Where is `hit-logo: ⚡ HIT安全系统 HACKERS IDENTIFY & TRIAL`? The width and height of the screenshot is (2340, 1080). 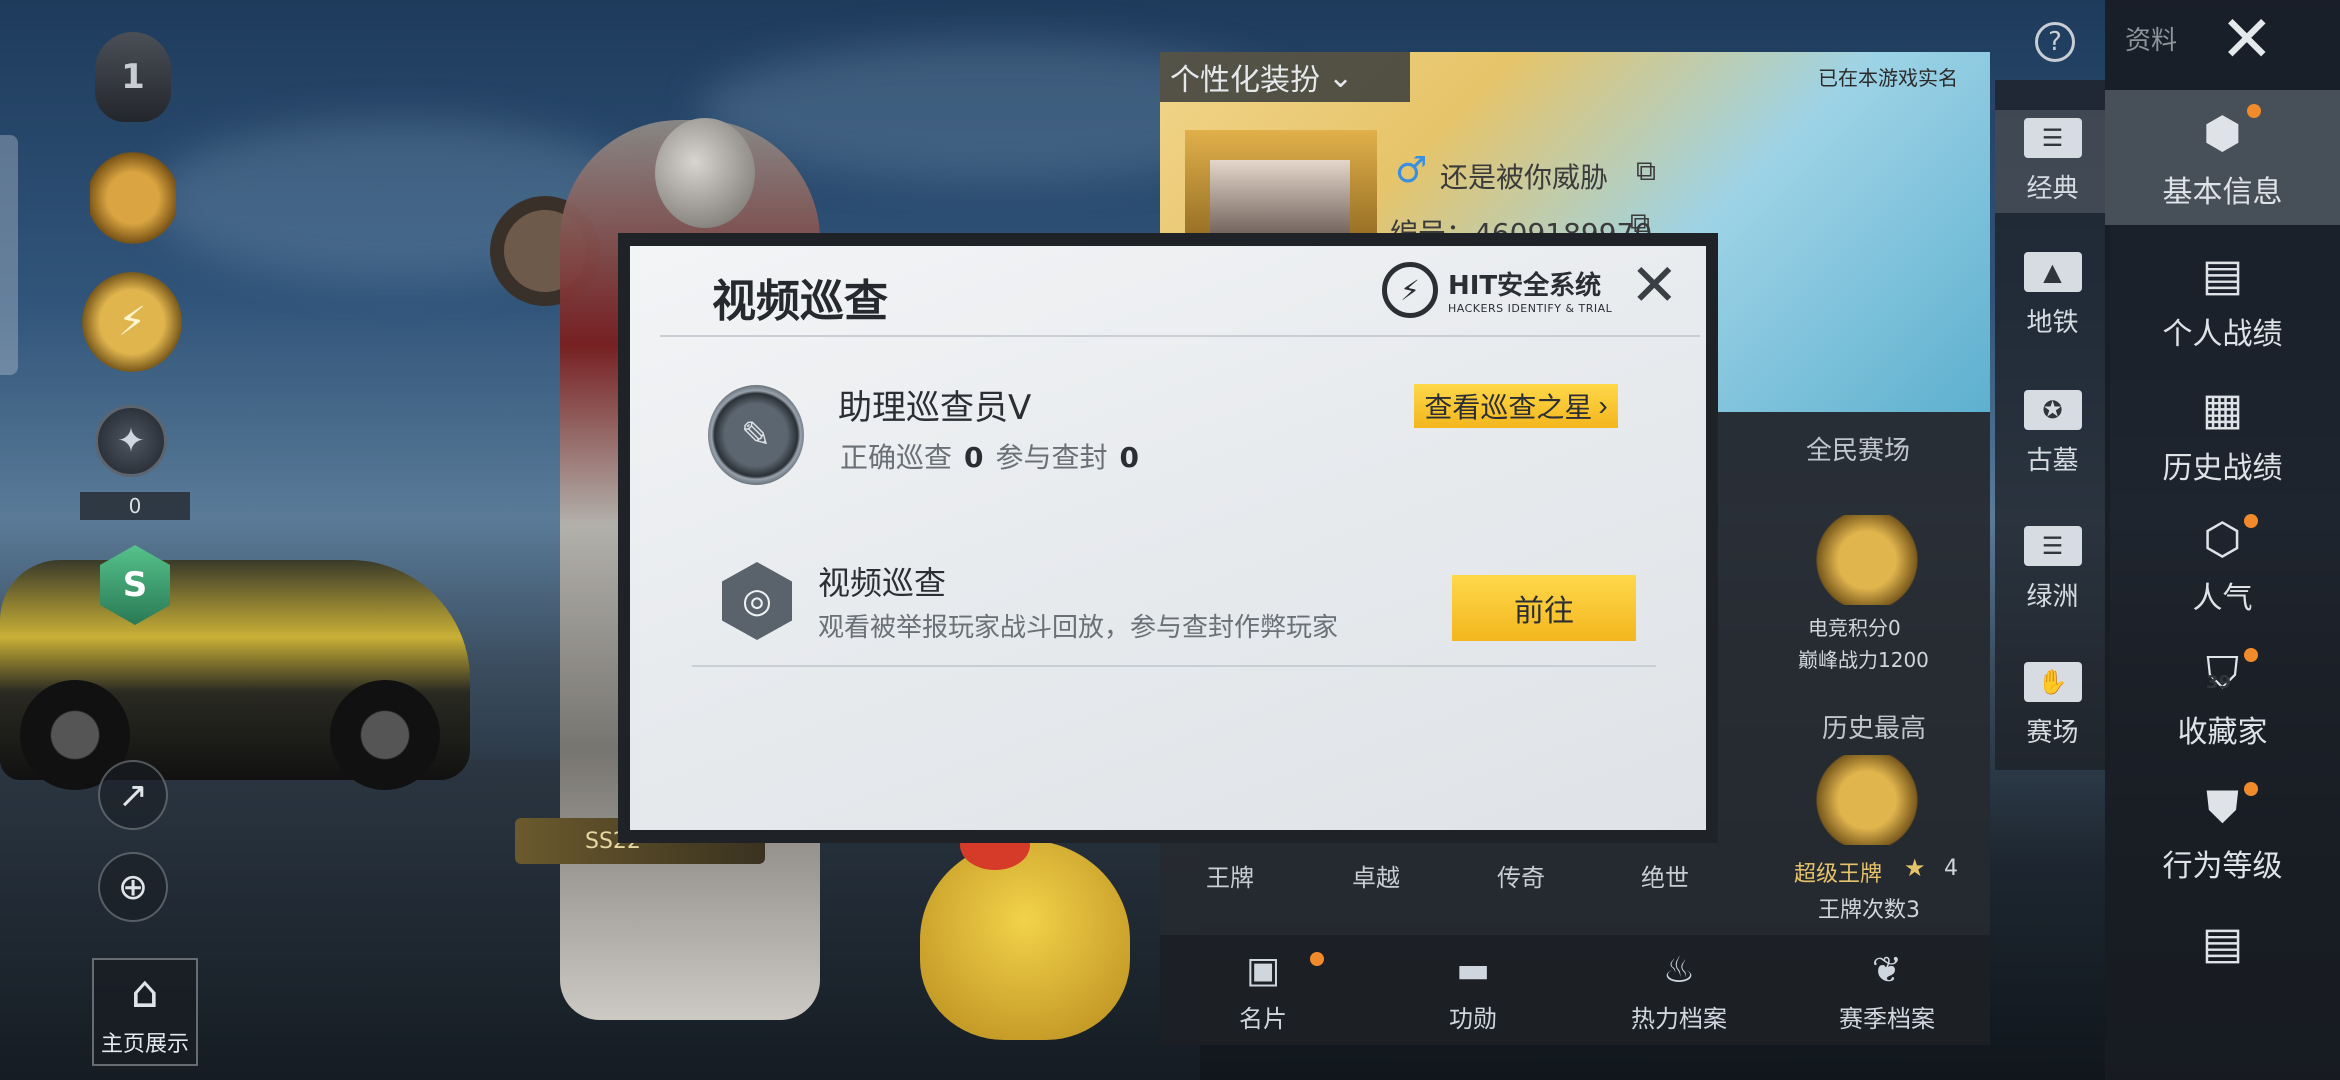
hit-logo: ⚡ HIT安全系统 HACKERS IDENTIFY & TRIAL is located at coordinates (1497, 290).